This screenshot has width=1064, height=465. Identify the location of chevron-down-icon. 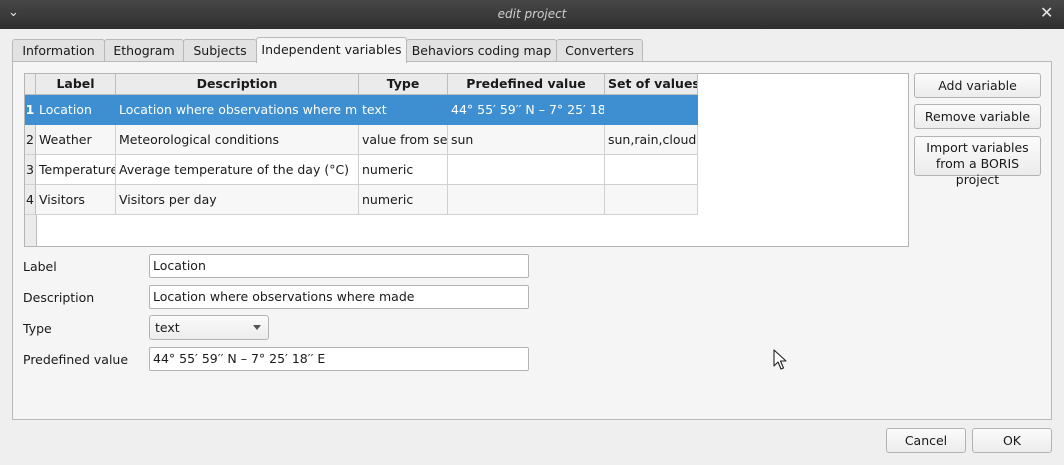
(257, 327).